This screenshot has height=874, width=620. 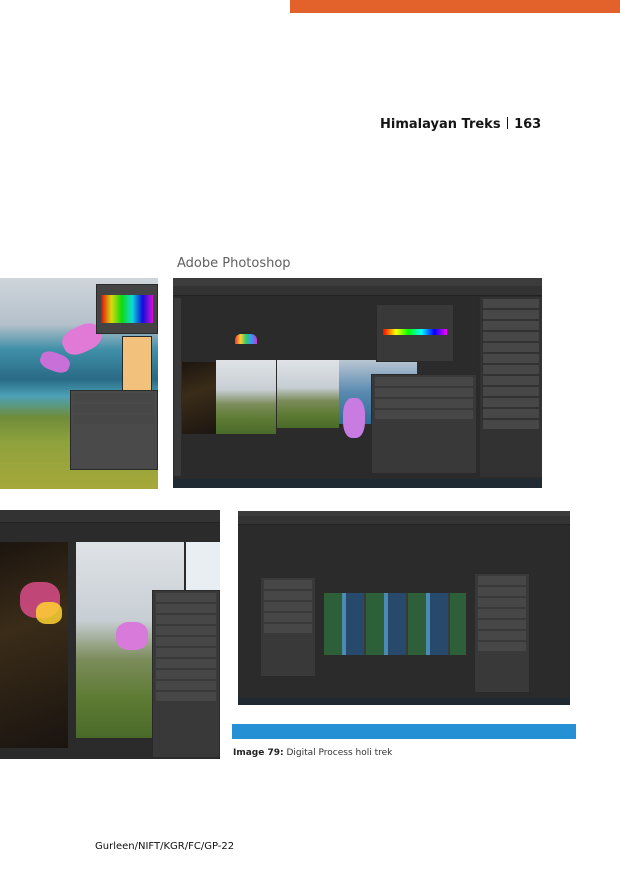 What do you see at coordinates (507, 123) in the screenshot?
I see `header-separator` at bounding box center [507, 123].